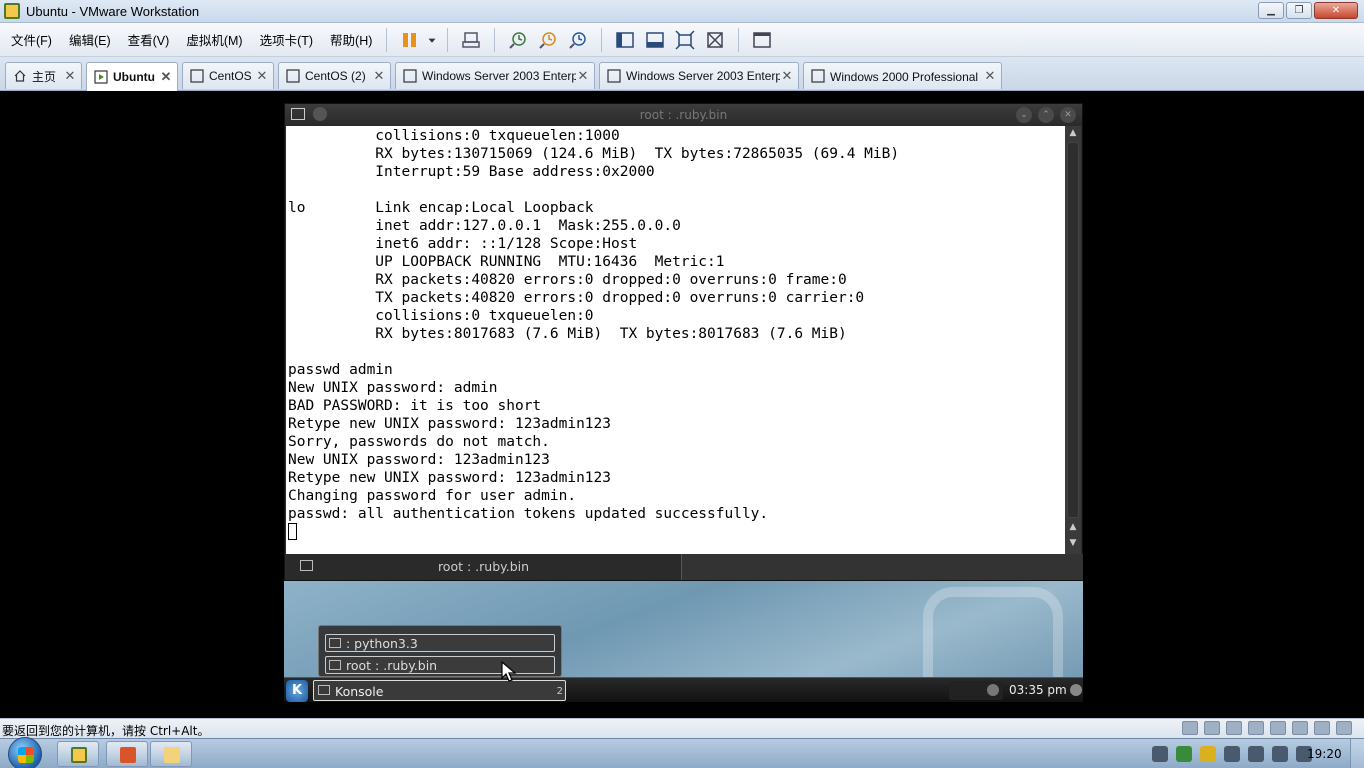 The height and width of the screenshot is (768, 1364). I want to click on windows-clock: 19:20, so click(1324, 754).